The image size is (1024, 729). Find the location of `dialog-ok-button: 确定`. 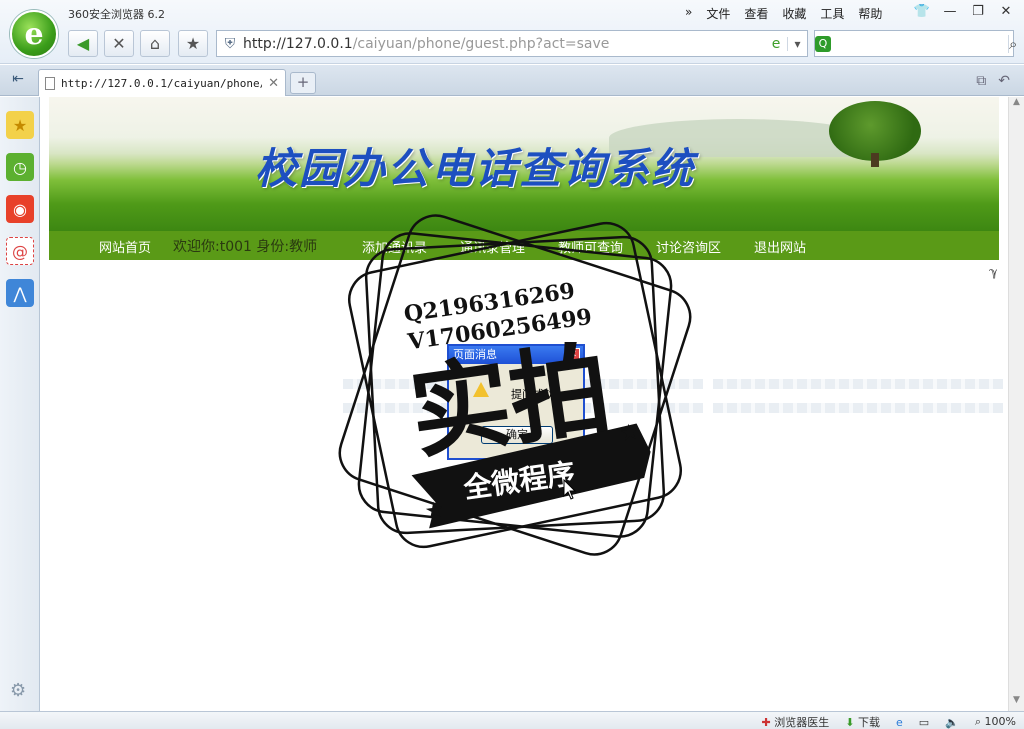

dialog-ok-button: 确定 is located at coordinates (517, 435).